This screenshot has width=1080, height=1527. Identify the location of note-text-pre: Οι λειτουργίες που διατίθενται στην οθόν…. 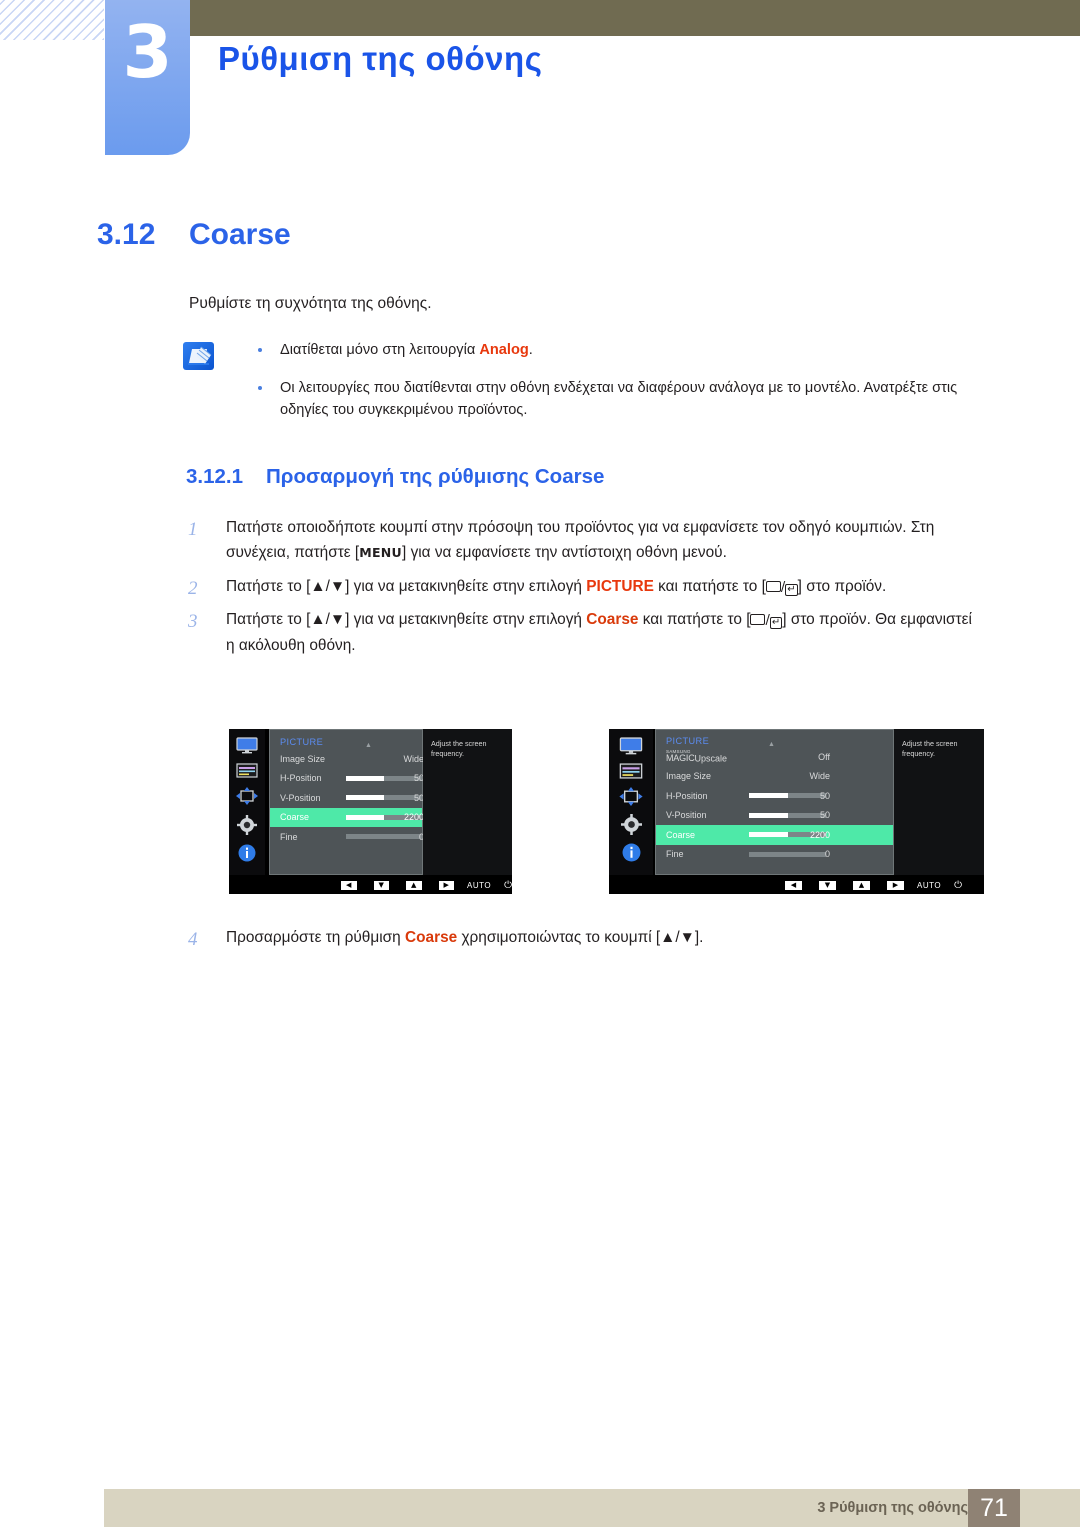
(619, 398).